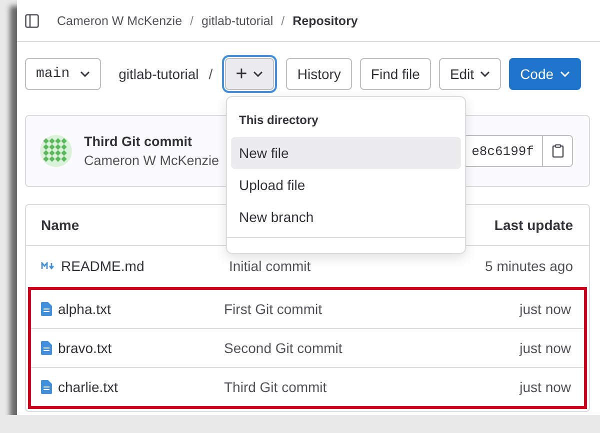  I want to click on menu-item: Upload file, so click(346, 185).